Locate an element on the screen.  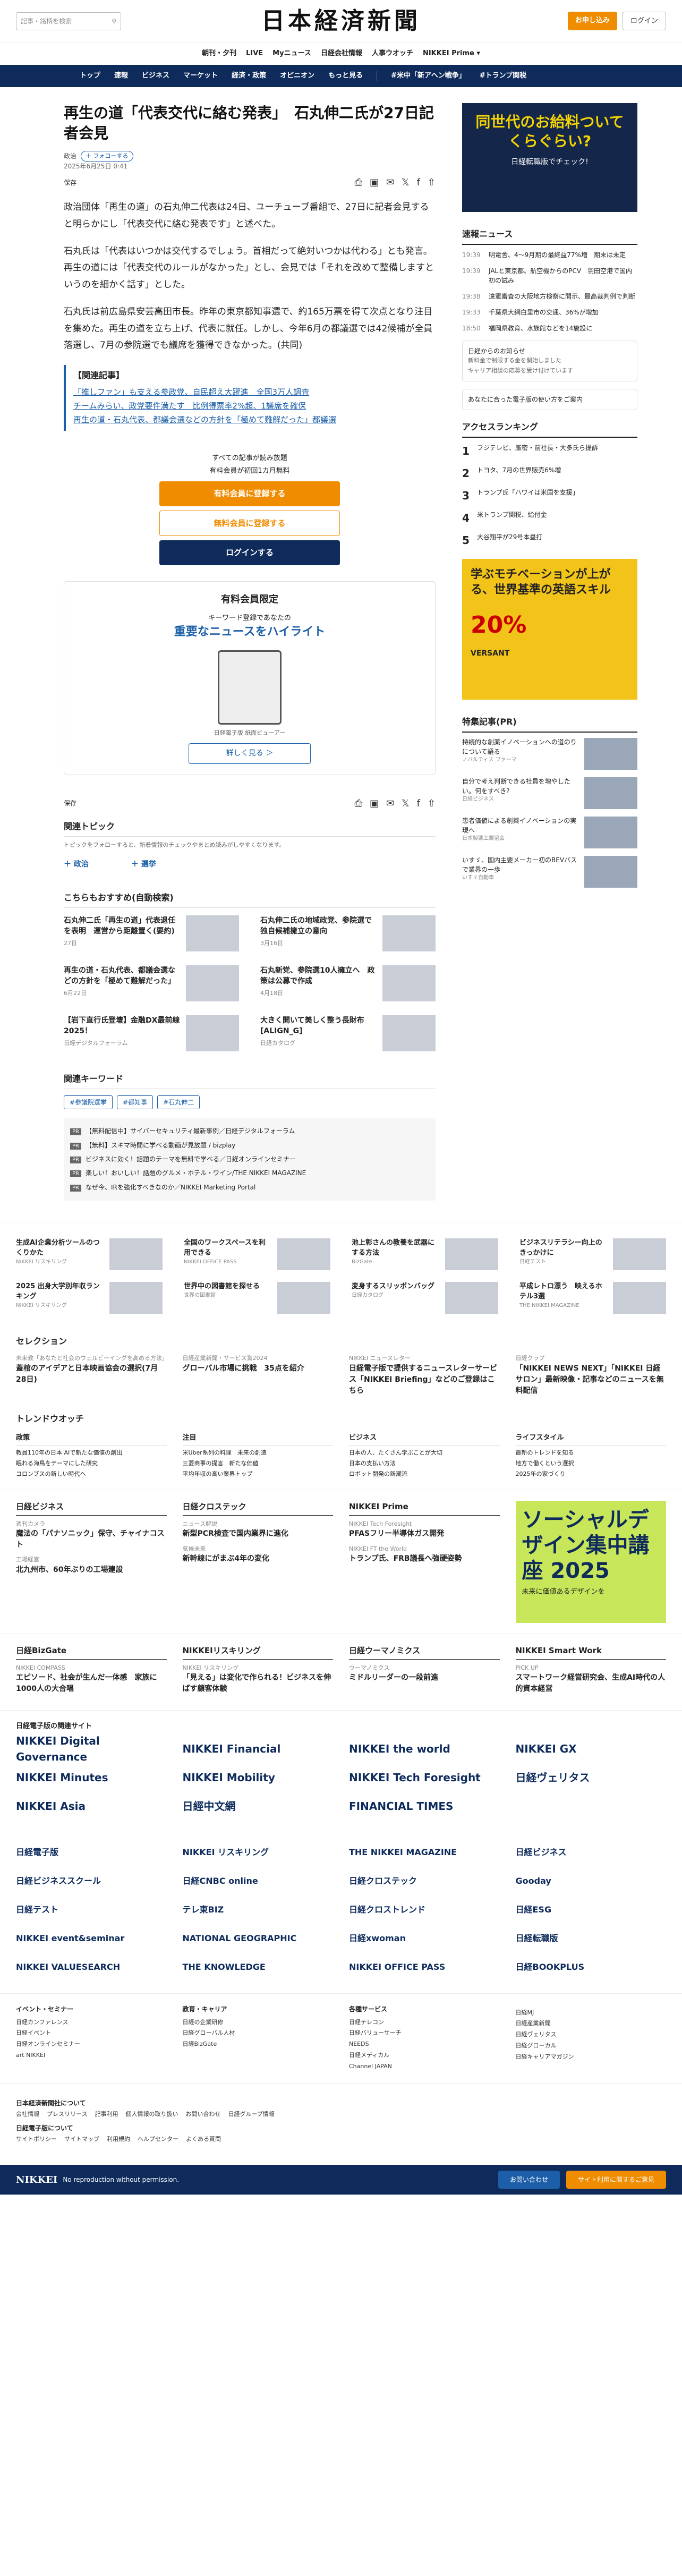
brand-logo: NIKKEI リスキリング is located at coordinates (258, 1852).